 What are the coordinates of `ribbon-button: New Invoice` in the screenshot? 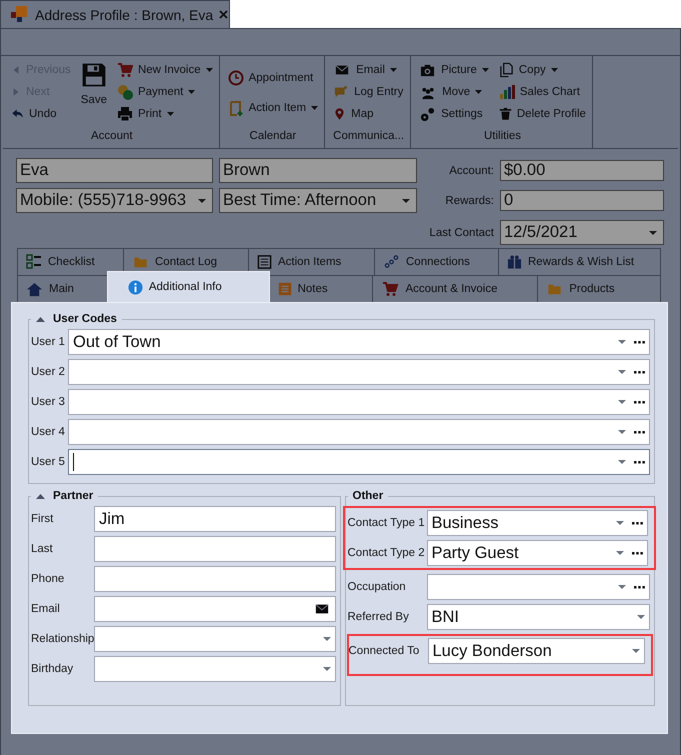 It's located at (164, 70).